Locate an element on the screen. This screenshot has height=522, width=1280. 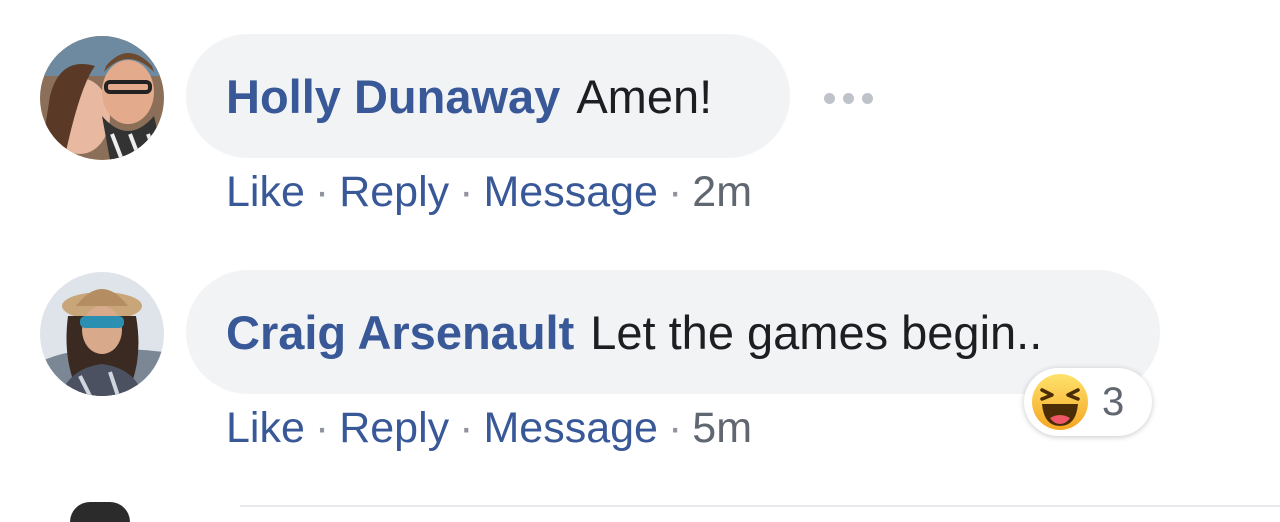
comment-author: Craig Arsenault is located at coordinates (400, 332).